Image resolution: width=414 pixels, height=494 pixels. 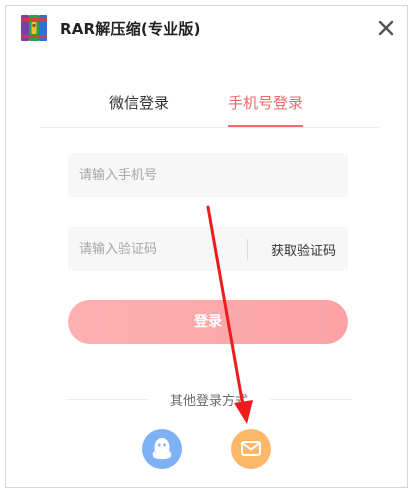 What do you see at coordinates (153, 249) in the screenshot?
I see `code-input` at bounding box center [153, 249].